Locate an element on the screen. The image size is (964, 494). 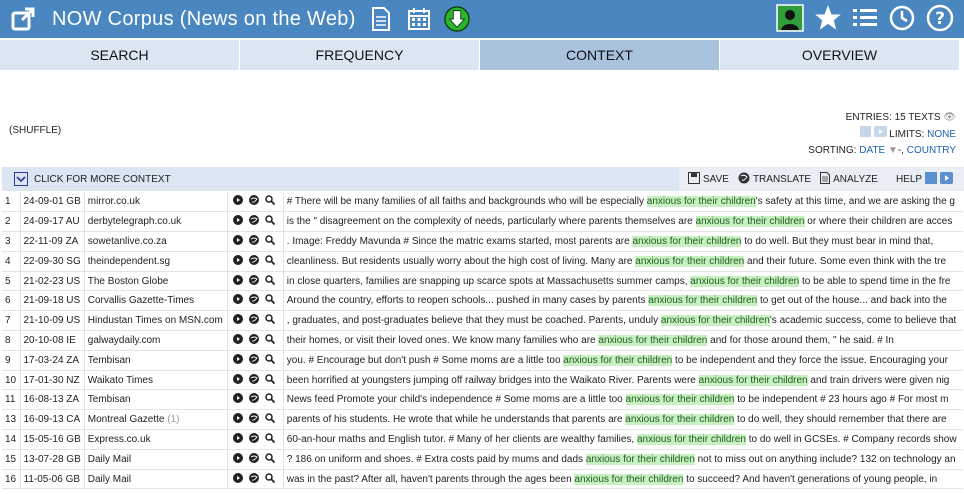
row-source: Daily Mail is located at coordinates (156, 479).